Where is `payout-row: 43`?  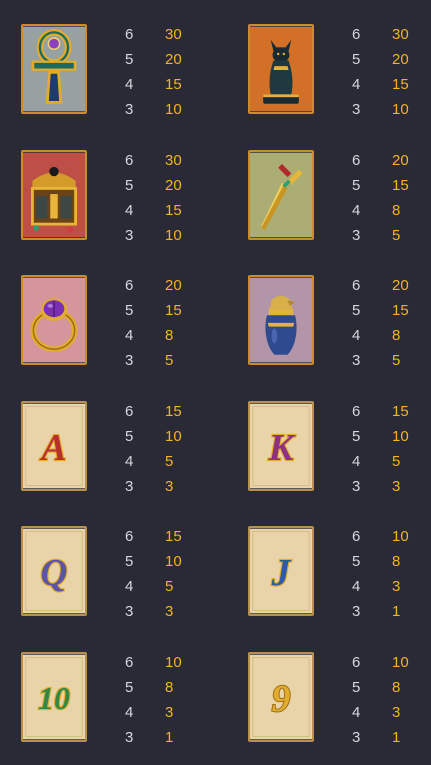
payout-row: 43 is located at coordinates (170, 712).